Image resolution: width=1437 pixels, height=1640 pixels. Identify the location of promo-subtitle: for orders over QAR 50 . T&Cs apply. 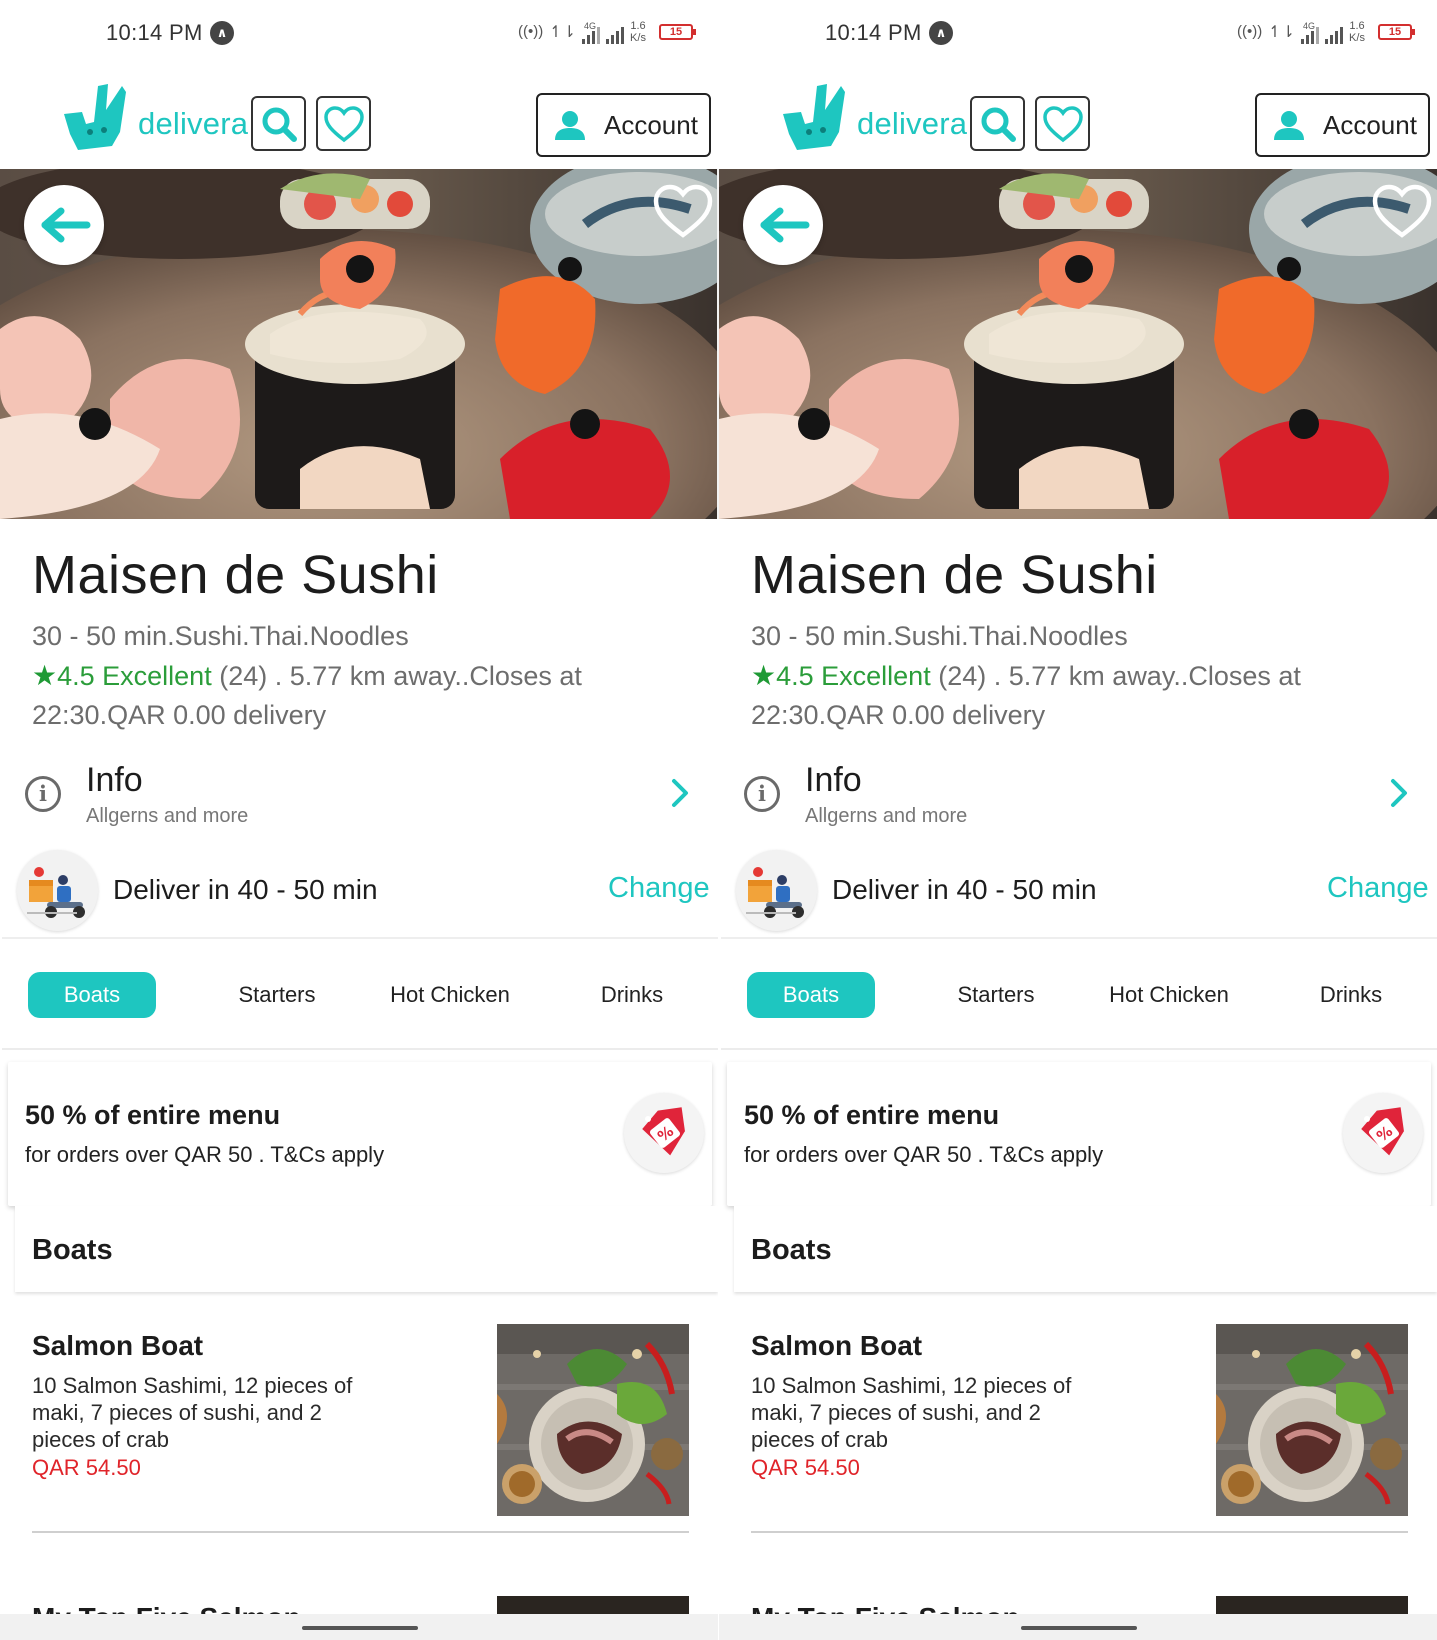
(924, 1154).